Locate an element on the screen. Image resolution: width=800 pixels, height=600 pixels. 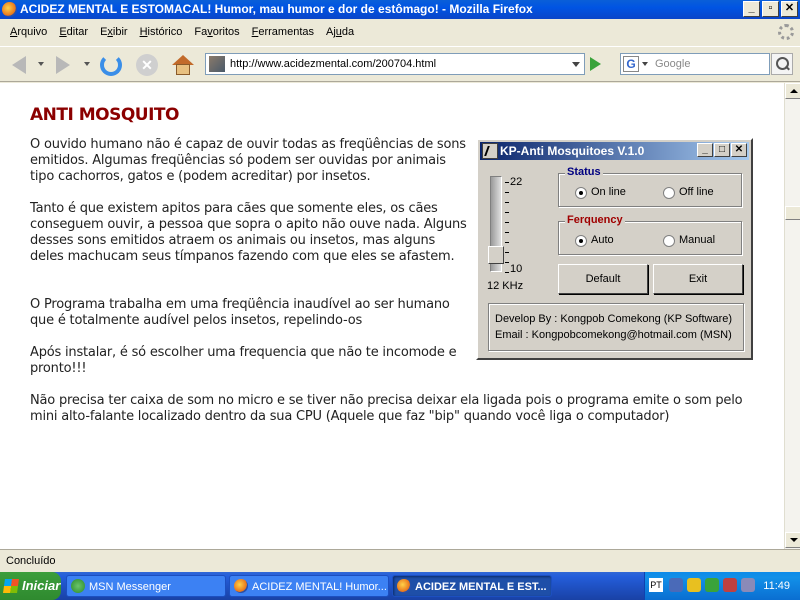
windows-logo-icon is located at coordinates (11, 586).